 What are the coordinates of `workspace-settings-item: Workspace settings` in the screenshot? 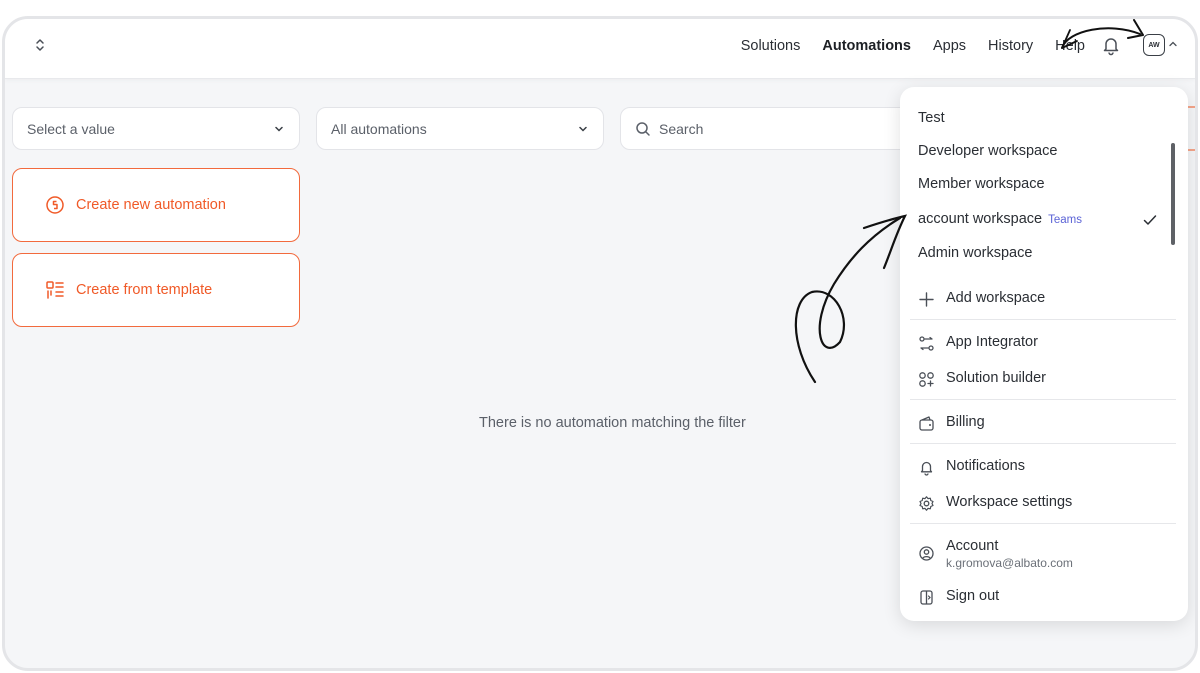 It's located at (995, 503).